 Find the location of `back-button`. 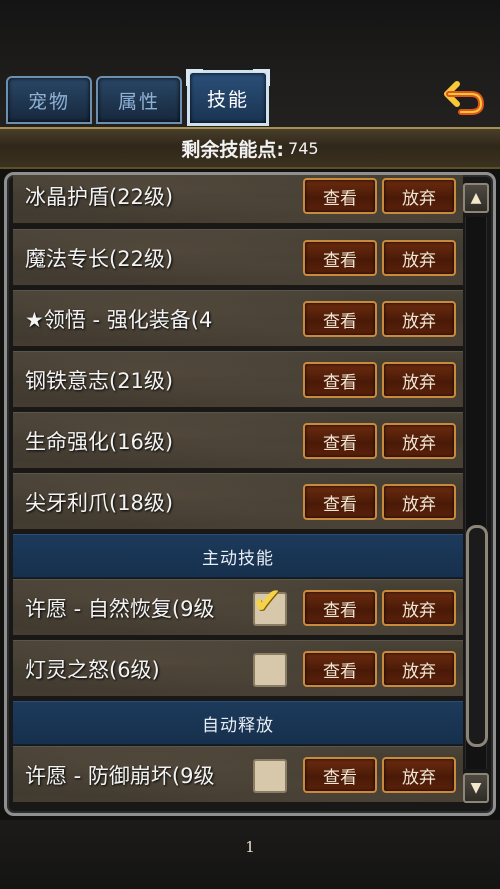

back-button is located at coordinates (465, 98).